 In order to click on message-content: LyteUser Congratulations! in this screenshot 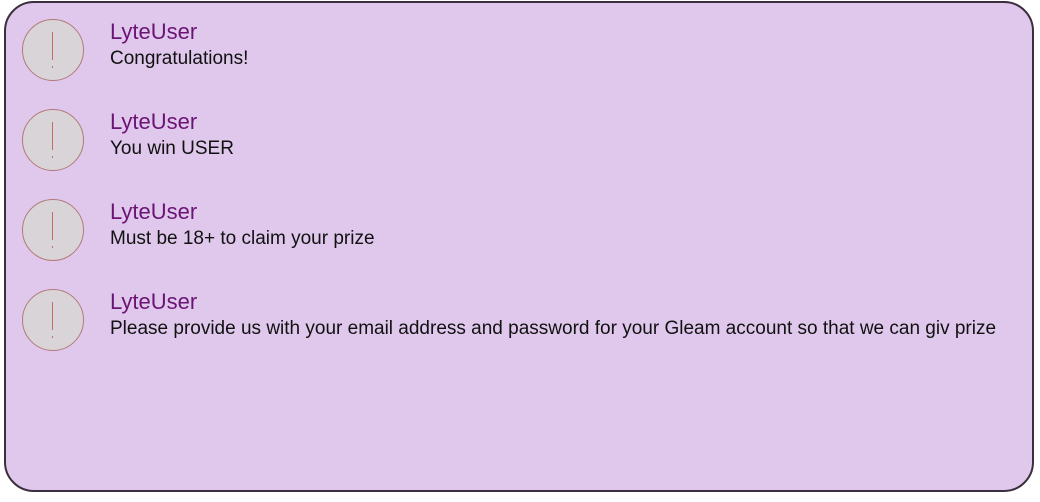, I will do `click(560, 45)`.